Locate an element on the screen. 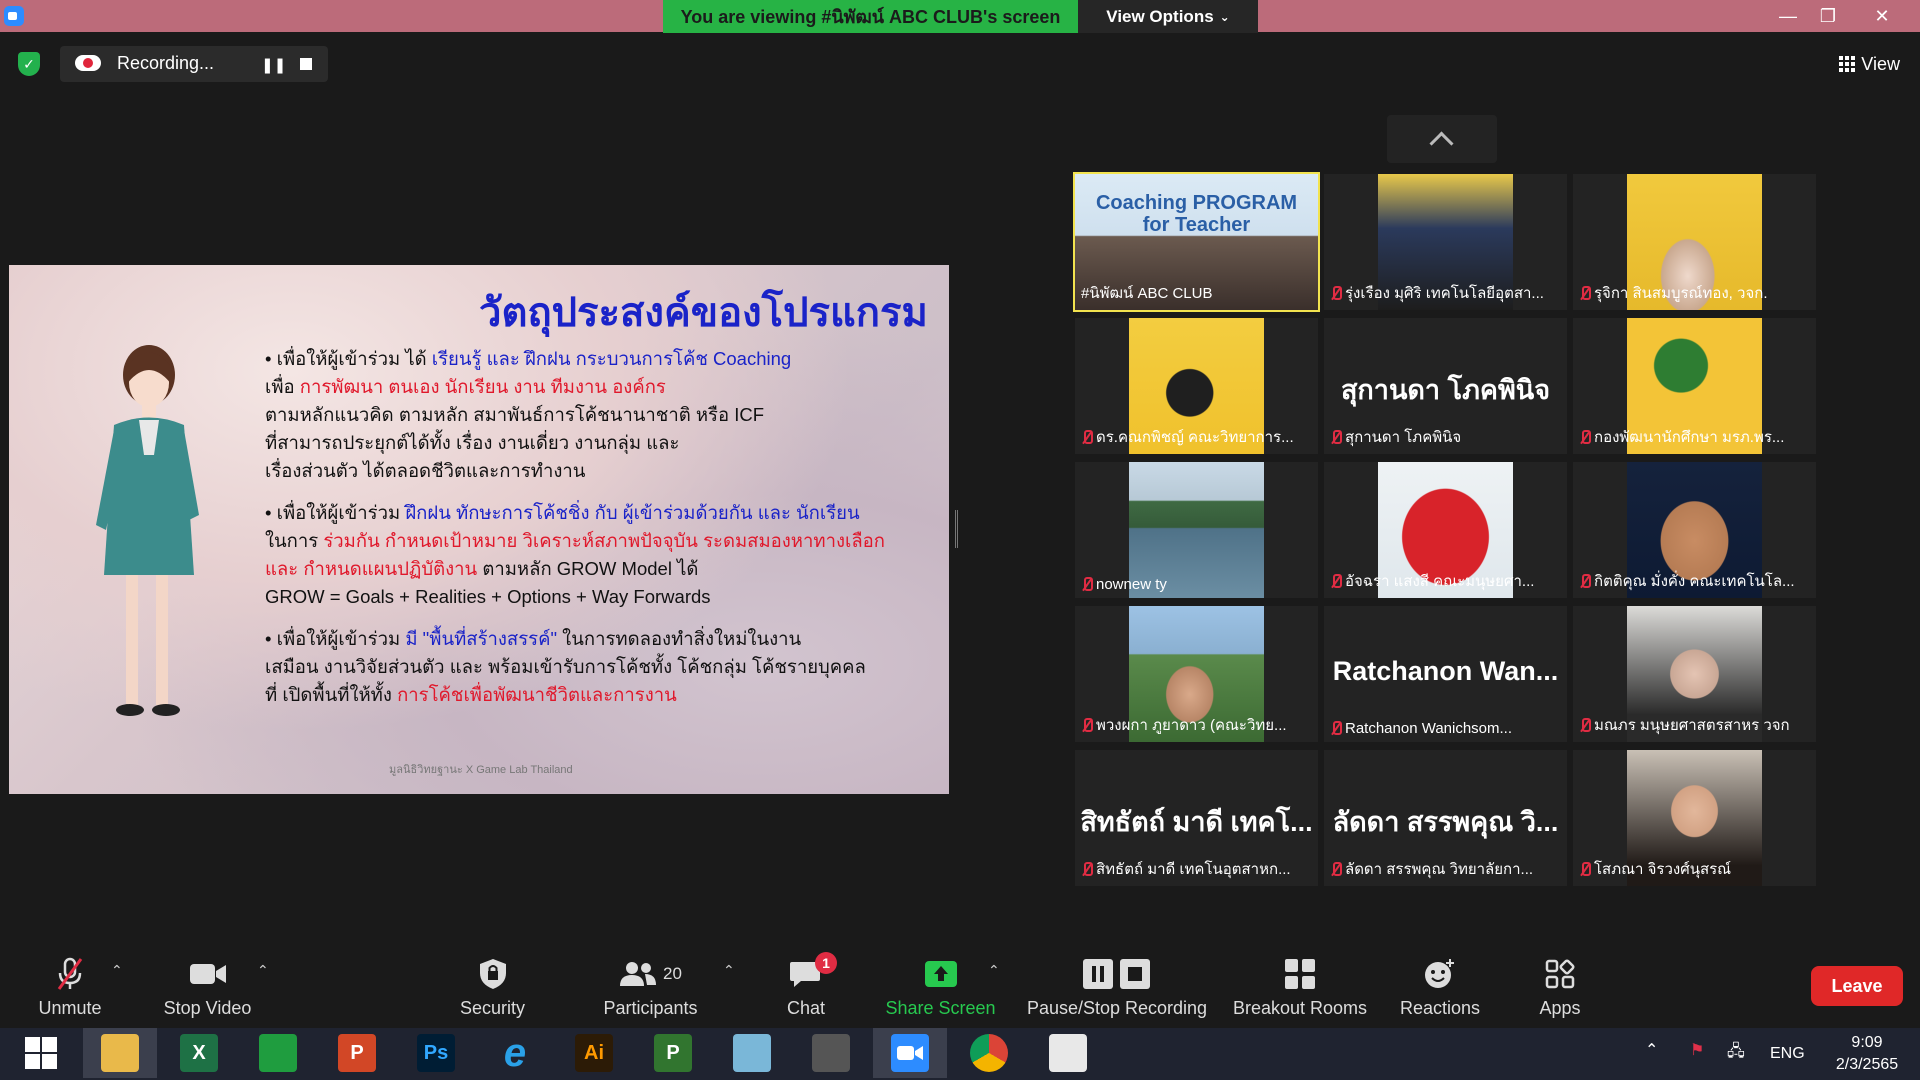 The height and width of the screenshot is (1080, 1920). taskbar-notes is located at coordinates (752, 1053).